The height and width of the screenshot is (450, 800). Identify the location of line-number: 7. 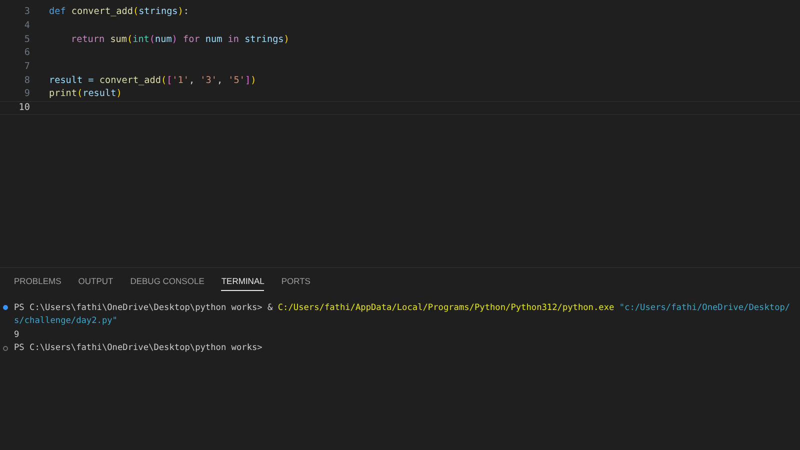
(26, 66).